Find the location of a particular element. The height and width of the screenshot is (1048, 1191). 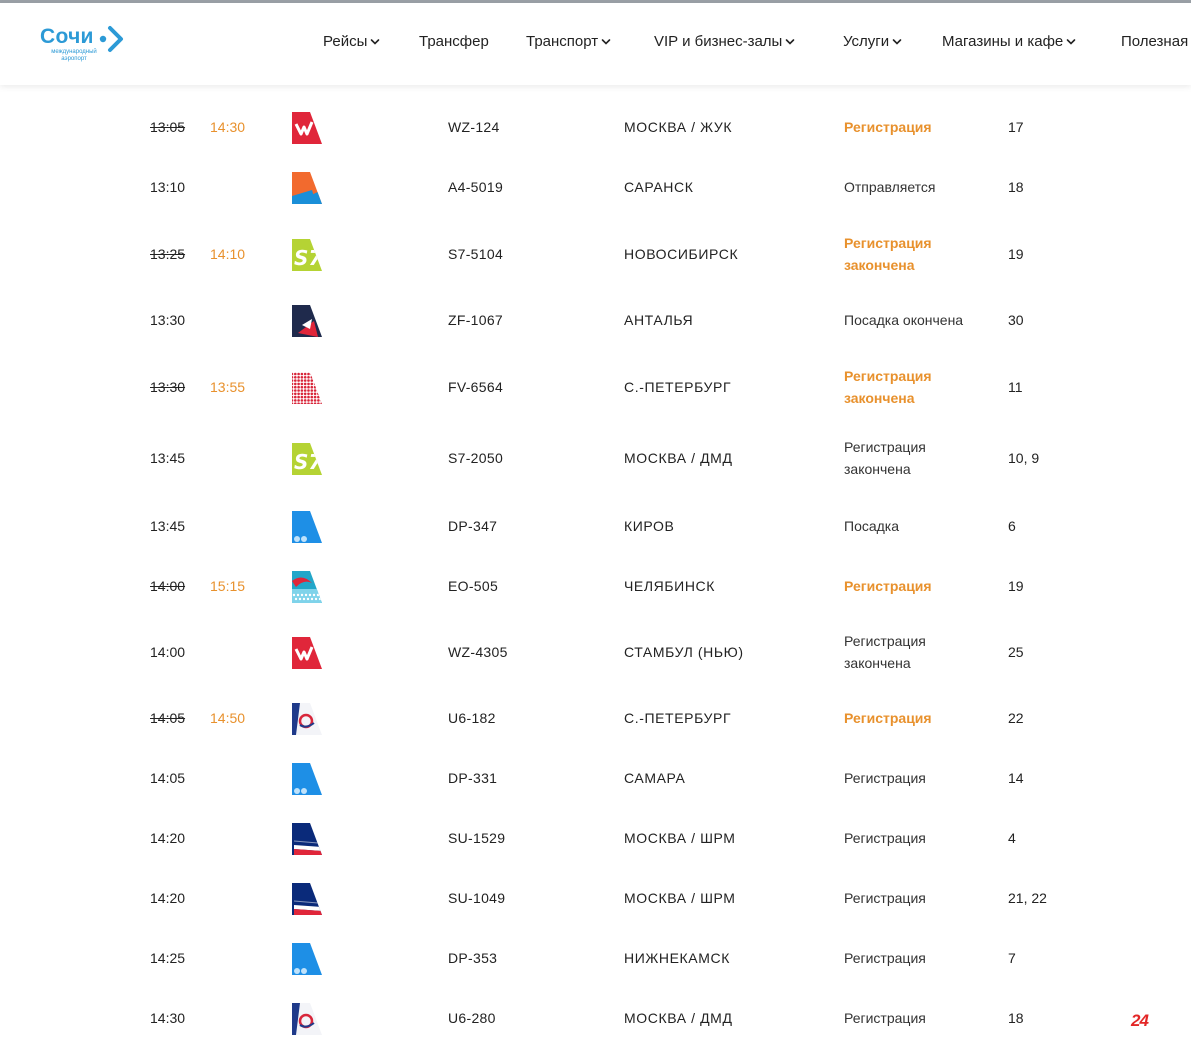

flight-row: 14:30 U6-280 МОСКВА / ДМД Регистрация 18 is located at coordinates (595, 1018).